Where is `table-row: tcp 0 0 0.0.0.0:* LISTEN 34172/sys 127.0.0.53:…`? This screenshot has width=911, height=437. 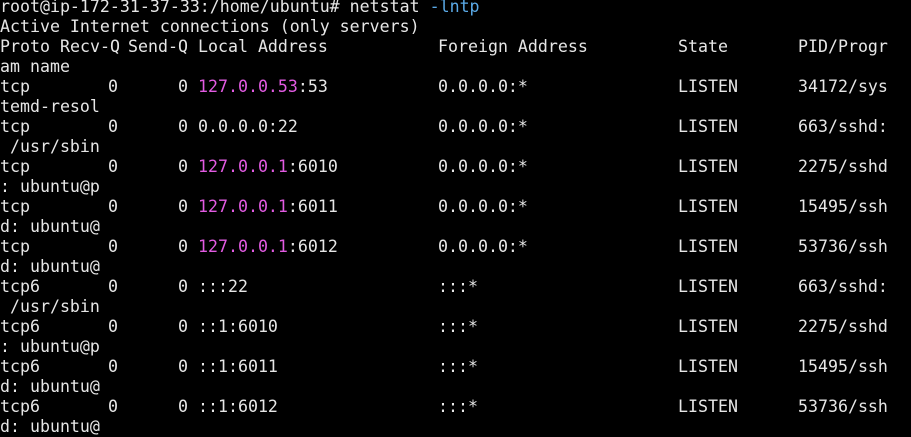
table-row: tcp 0 0 0.0.0.0:* LISTEN 34172/sys 127.0.0.53:… is located at coordinates (455, 87).